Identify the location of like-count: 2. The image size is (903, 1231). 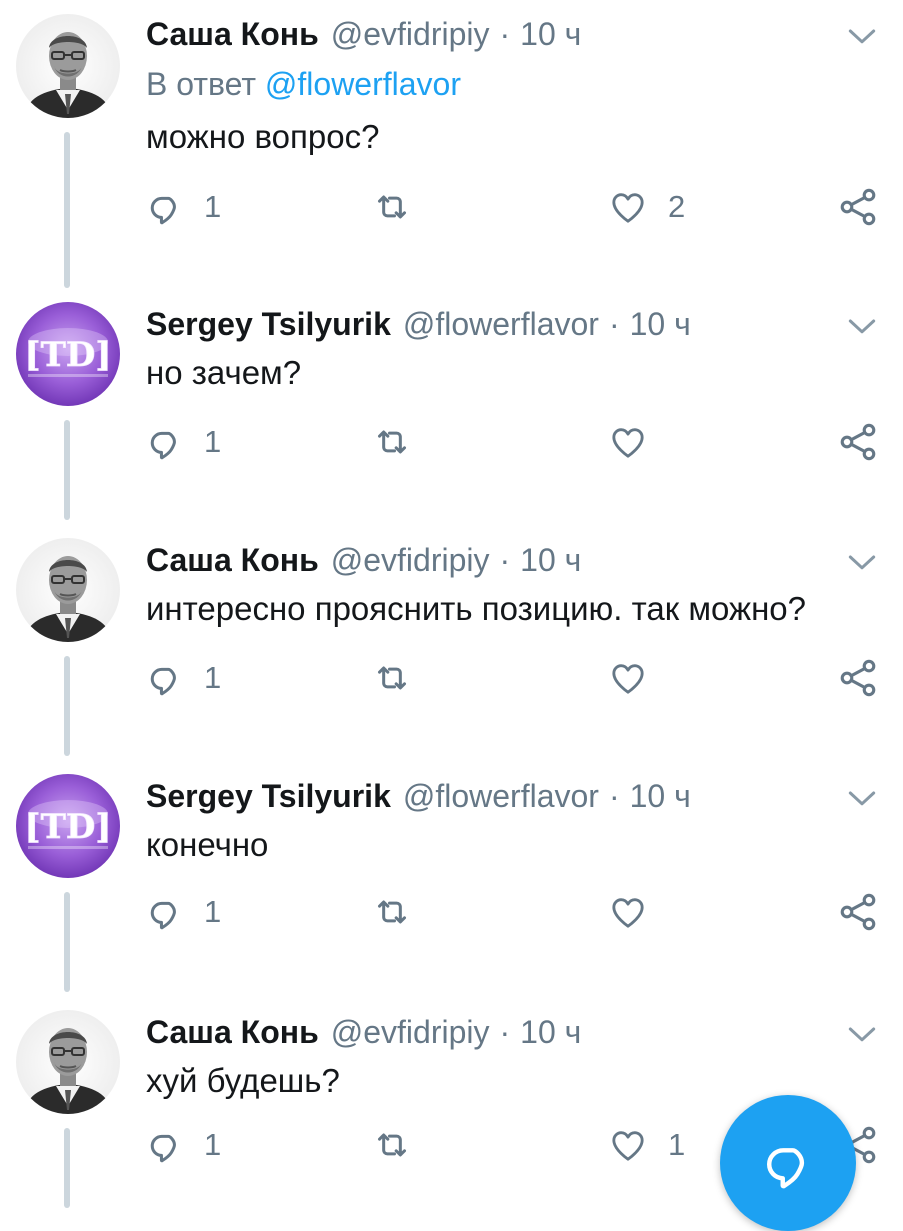
(677, 206).